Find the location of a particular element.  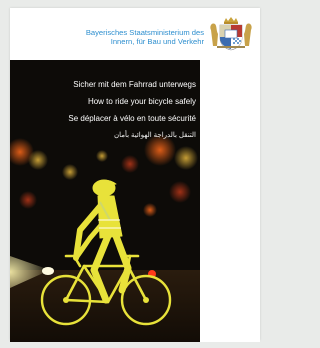

title-german: Sicher mit dem Fahrrad unterwegs is located at coordinates (134, 84).